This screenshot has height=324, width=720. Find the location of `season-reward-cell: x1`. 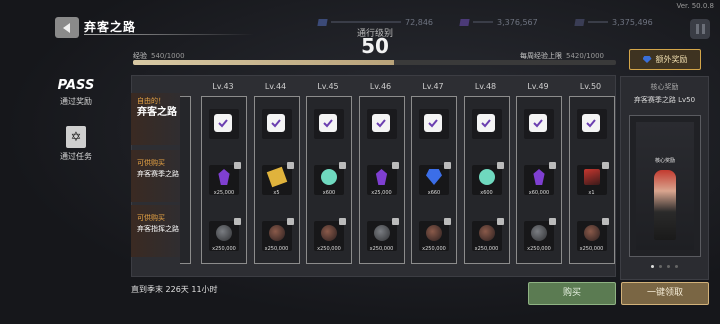

season-reward-cell: x1 is located at coordinates (592, 179).